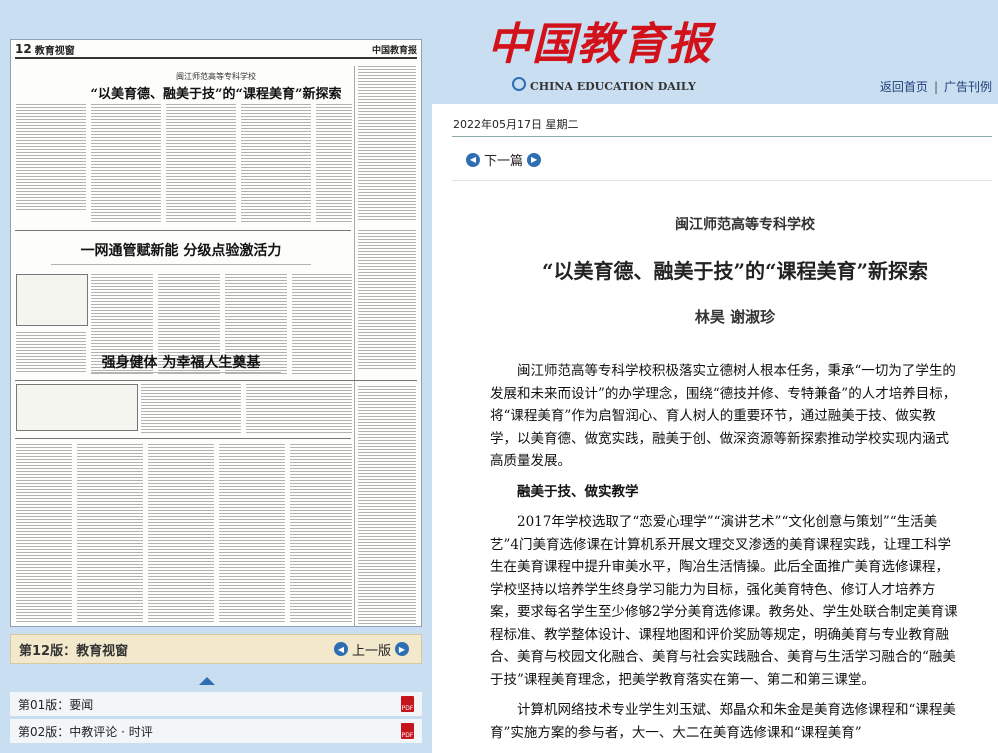  What do you see at coordinates (23, 49) in the screenshot?
I see `paper-page-number: 12` at bounding box center [23, 49].